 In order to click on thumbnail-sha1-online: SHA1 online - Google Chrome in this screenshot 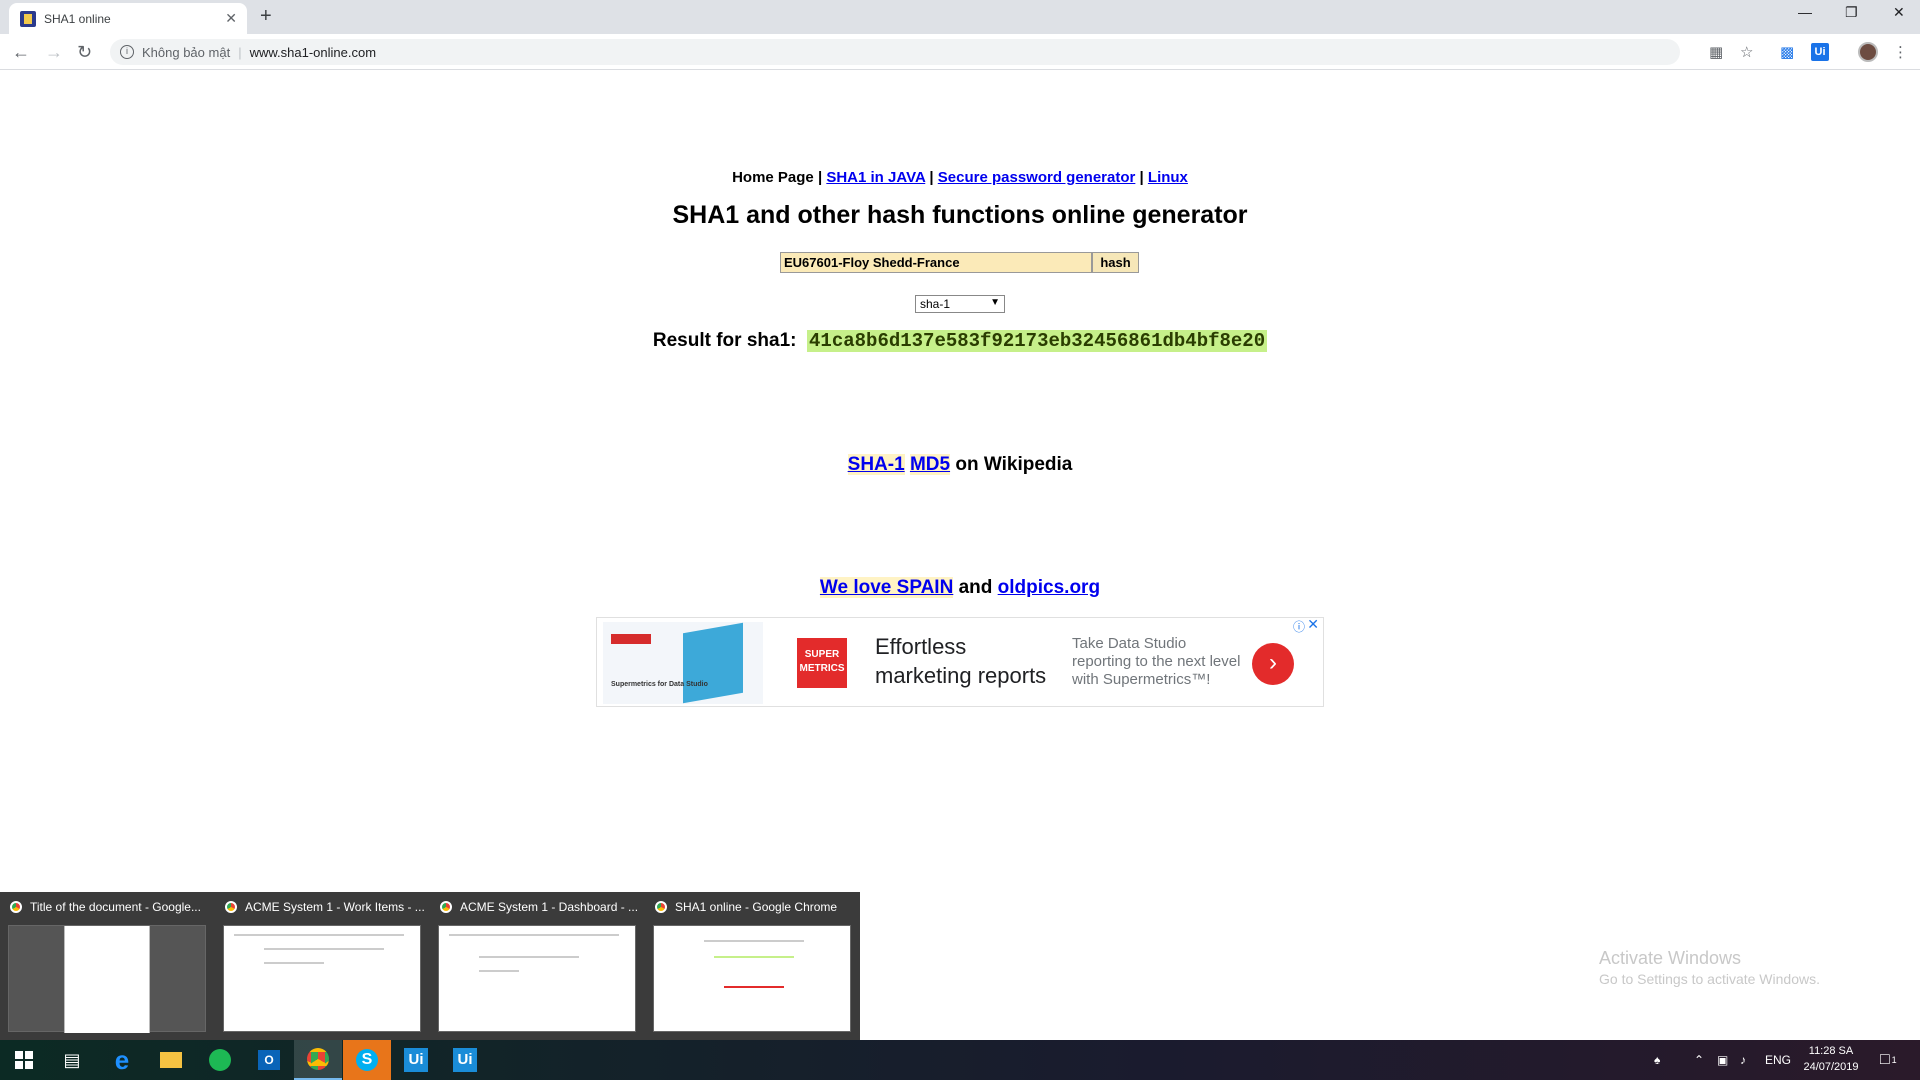, I will do `click(752, 966)`.